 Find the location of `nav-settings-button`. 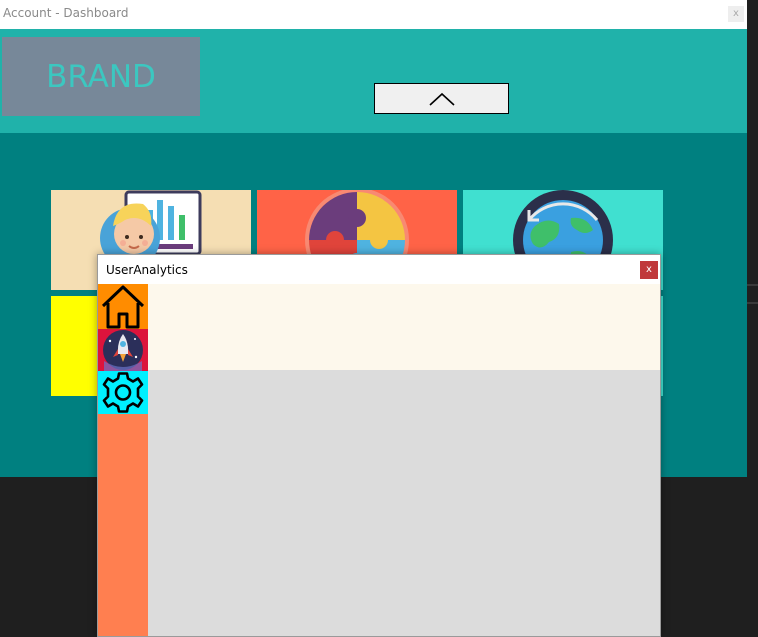

nav-settings-button is located at coordinates (123, 392).